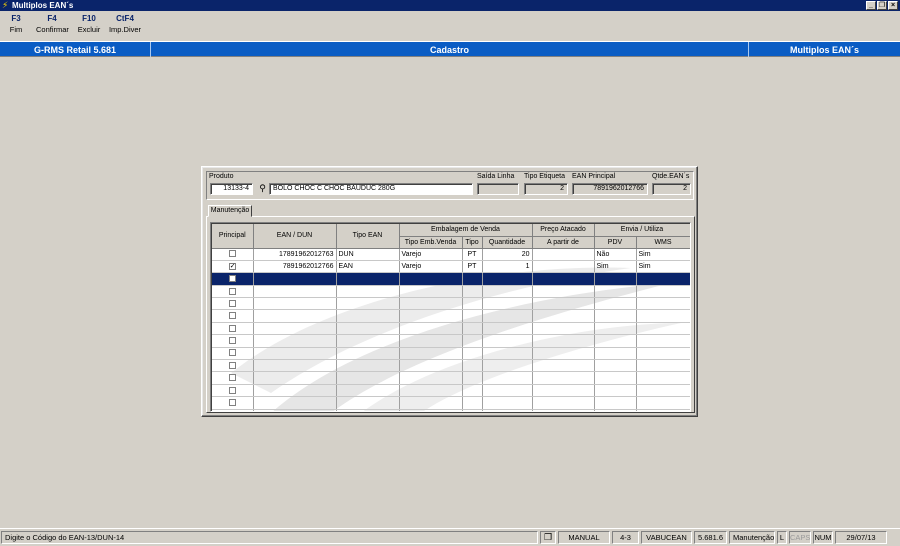 The height and width of the screenshot is (546, 900). I want to click on qtde-eans-field: 2, so click(671, 189).